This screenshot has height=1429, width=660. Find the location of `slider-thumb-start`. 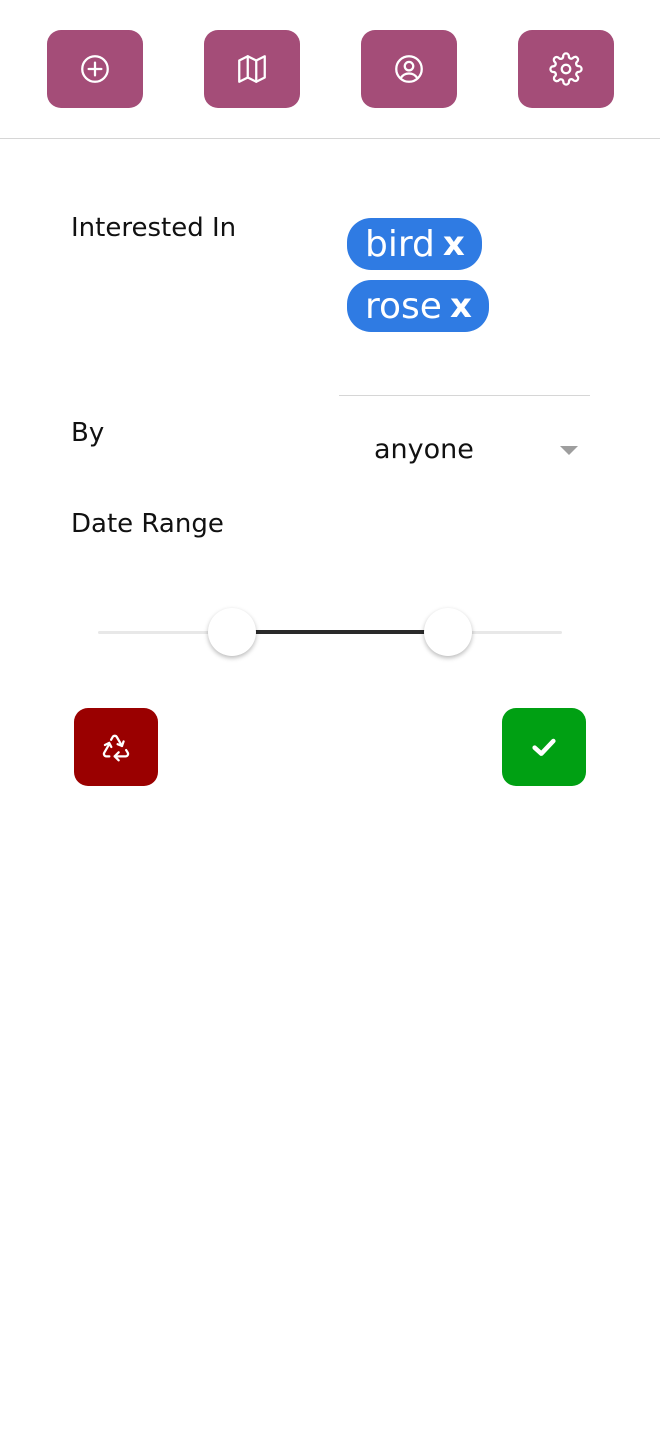

slider-thumb-start is located at coordinates (232, 632).